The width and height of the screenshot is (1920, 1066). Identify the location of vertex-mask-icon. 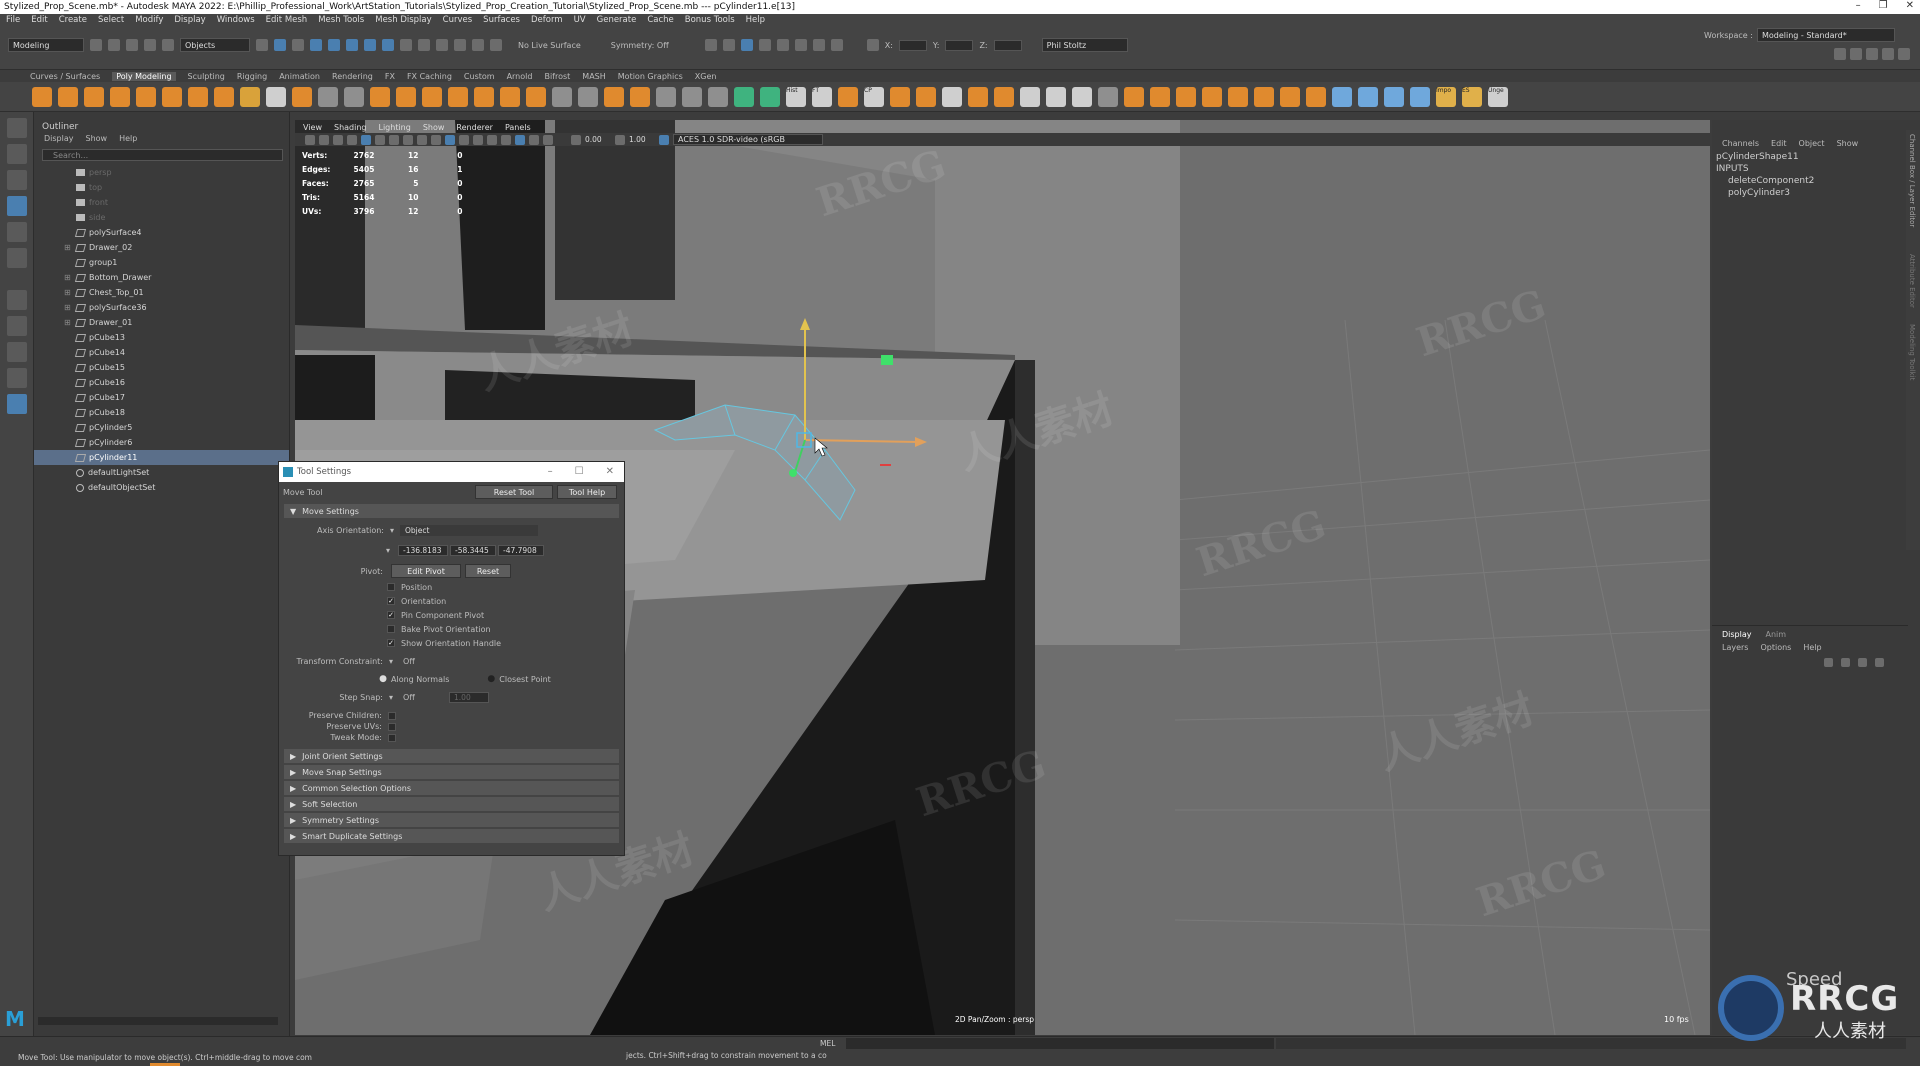
(316, 45).